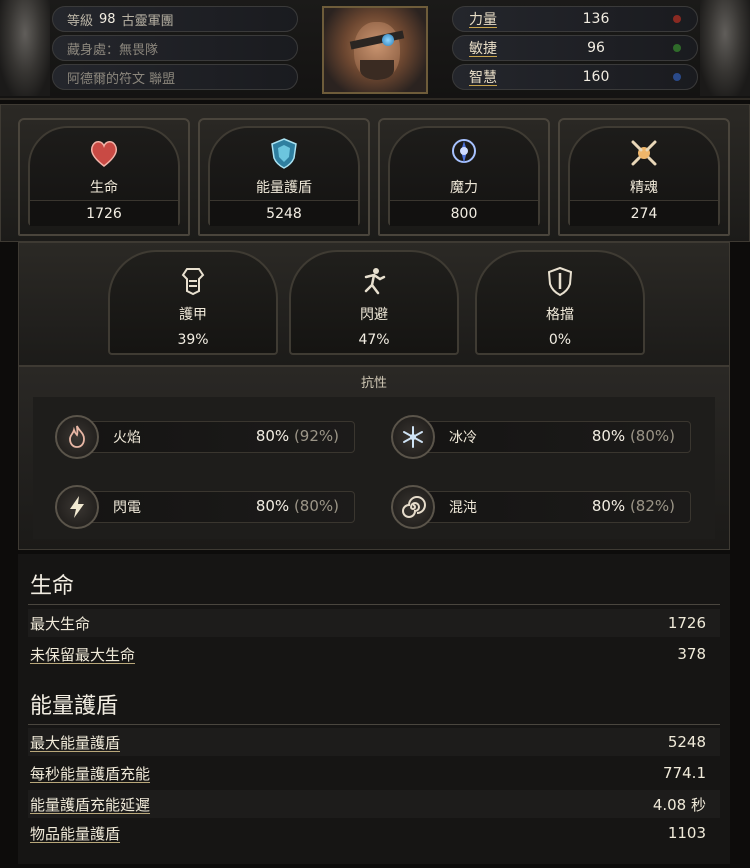 This screenshot has height=868, width=750. I want to click on detail-row: 最大生命 1726, so click(374, 623).